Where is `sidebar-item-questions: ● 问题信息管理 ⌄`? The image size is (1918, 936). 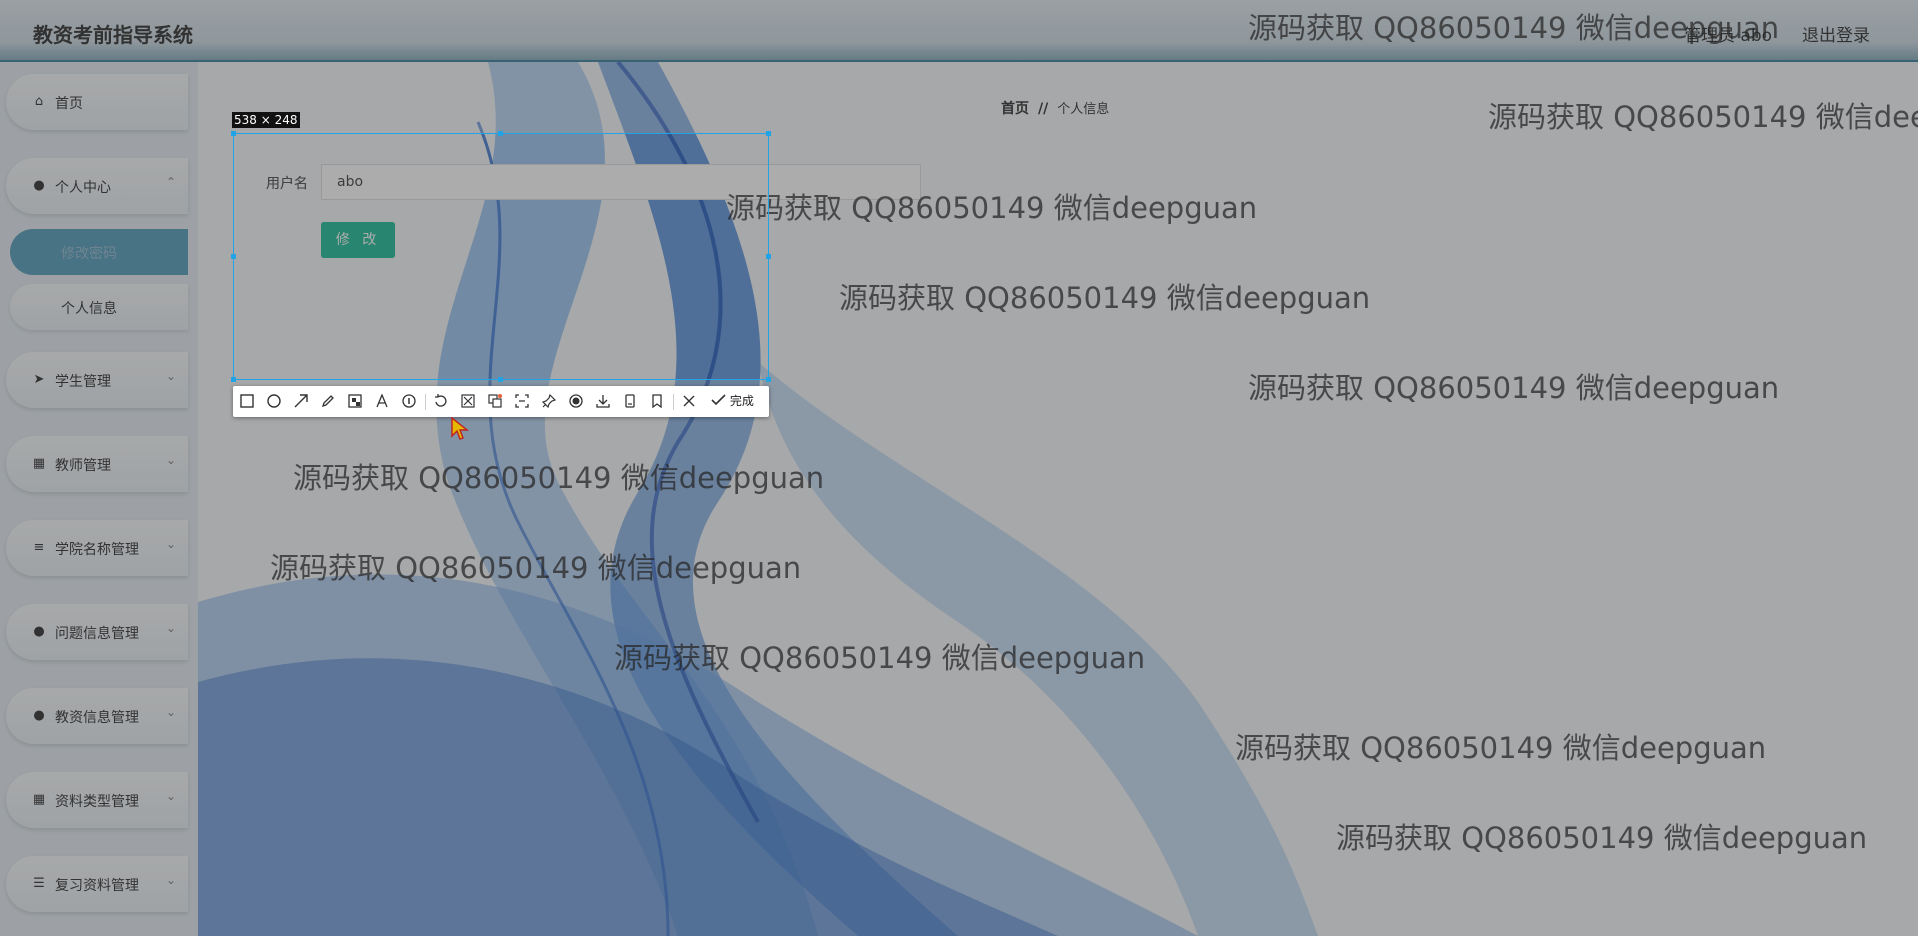 sidebar-item-questions: ● 问题信息管理 ⌄ is located at coordinates (97, 632).